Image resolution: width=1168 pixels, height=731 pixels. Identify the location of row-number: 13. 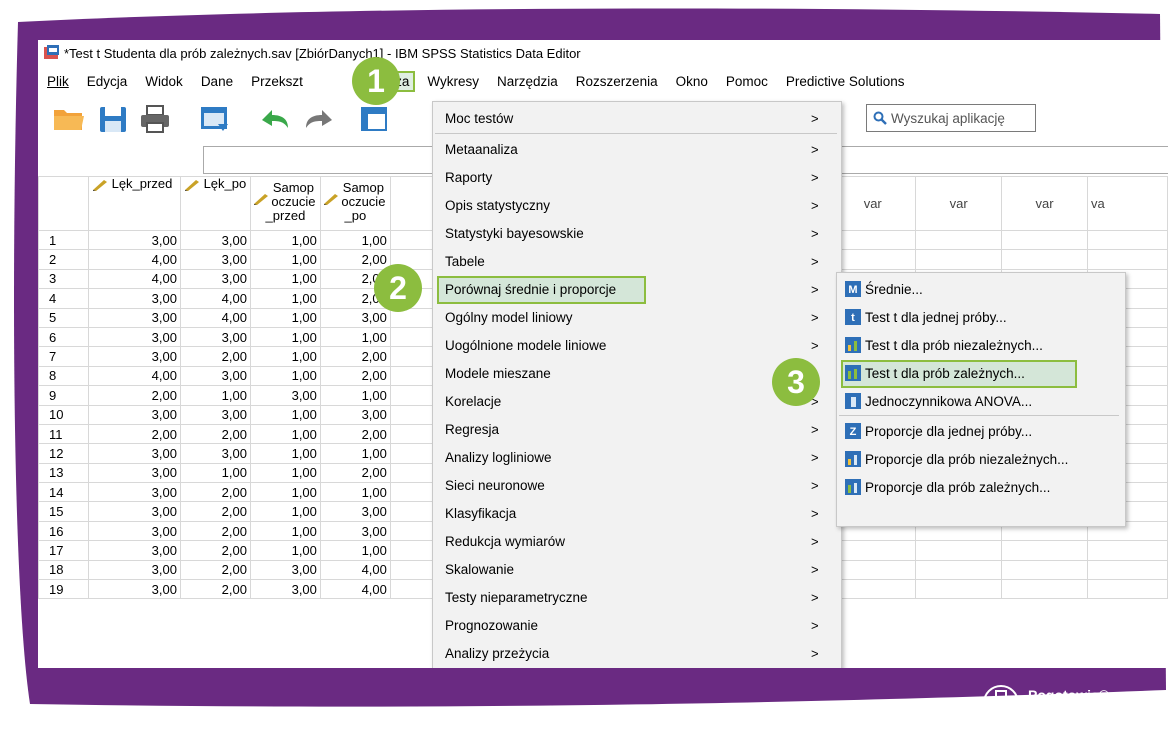
(63, 473).